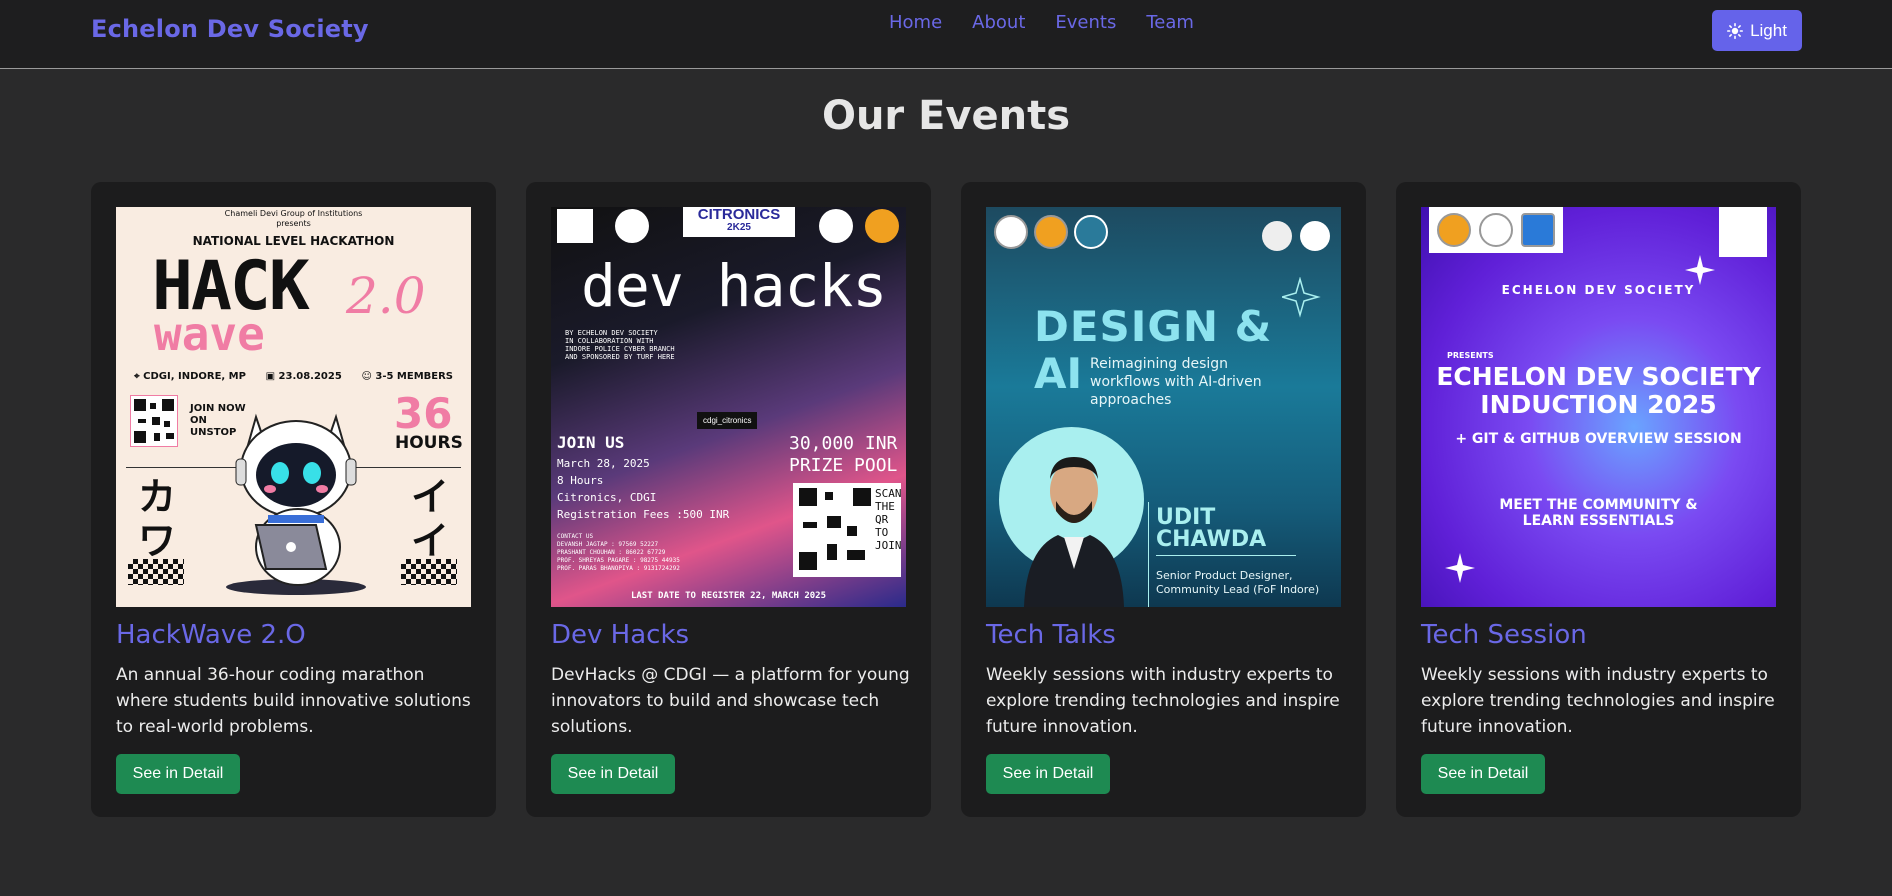  I want to click on poster-hours-number: 36, so click(423, 413).